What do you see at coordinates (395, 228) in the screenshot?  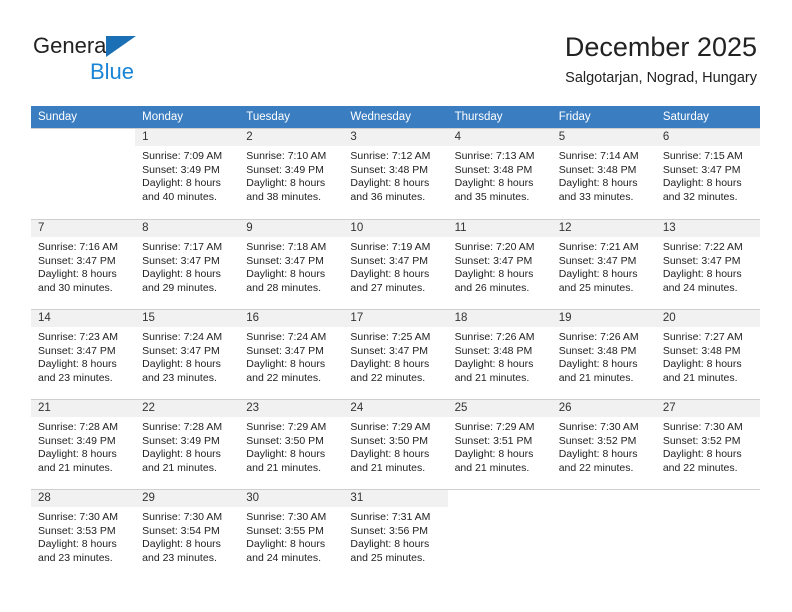 I see `day-number: 10` at bounding box center [395, 228].